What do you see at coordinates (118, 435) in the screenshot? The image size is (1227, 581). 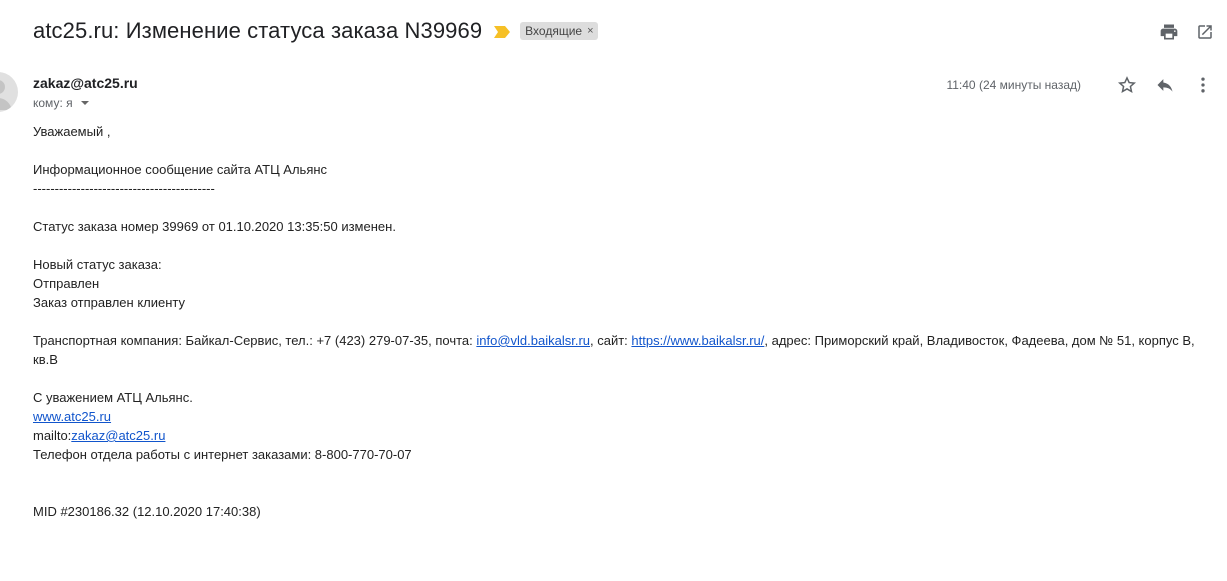 I see `mailto-link: zakaz@atc25.ru` at bounding box center [118, 435].